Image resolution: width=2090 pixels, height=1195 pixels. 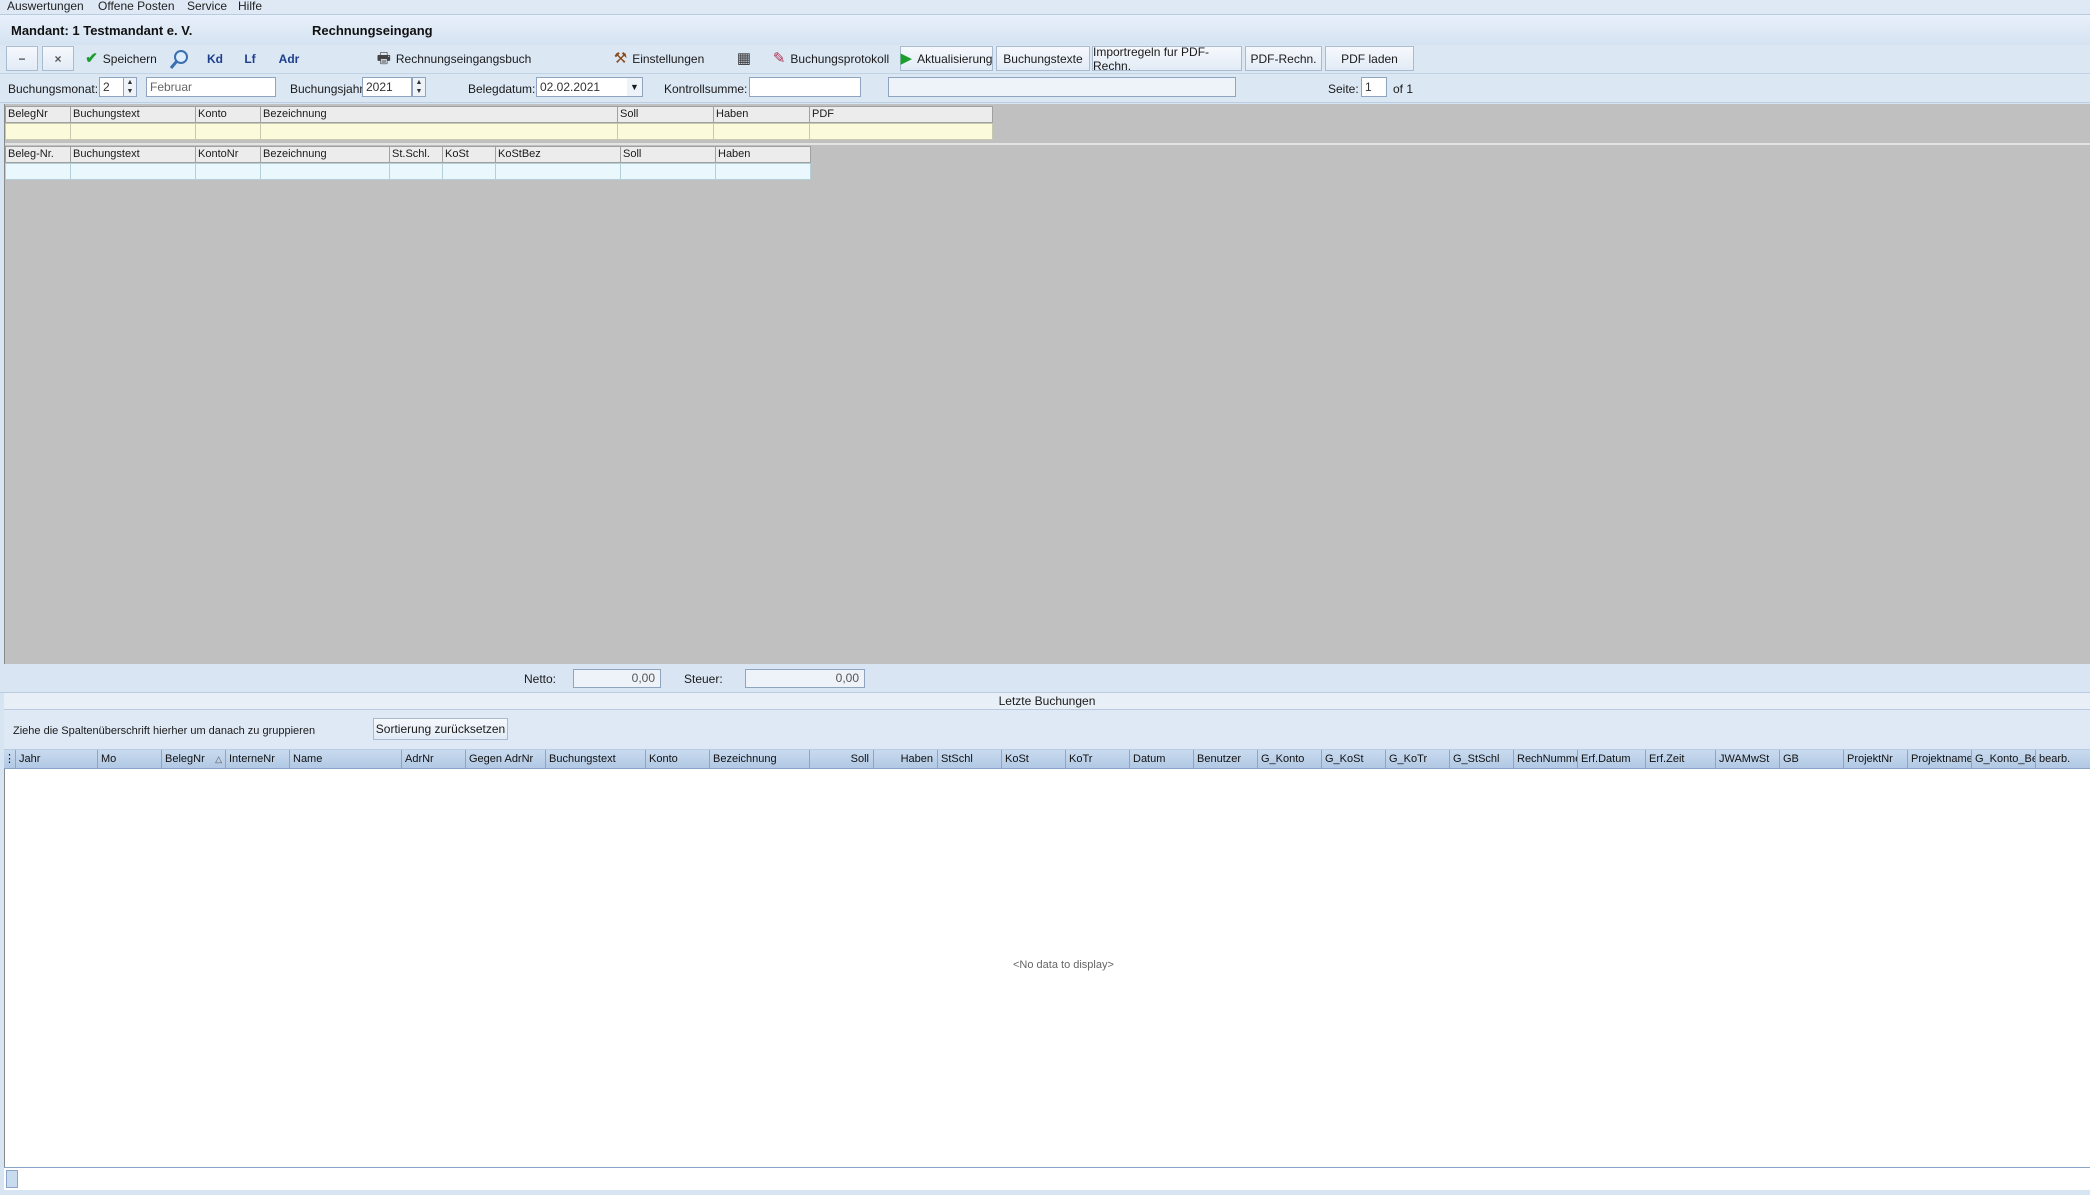 What do you see at coordinates (668, 154) in the screenshot?
I see `grid2-header-soll: Soll` at bounding box center [668, 154].